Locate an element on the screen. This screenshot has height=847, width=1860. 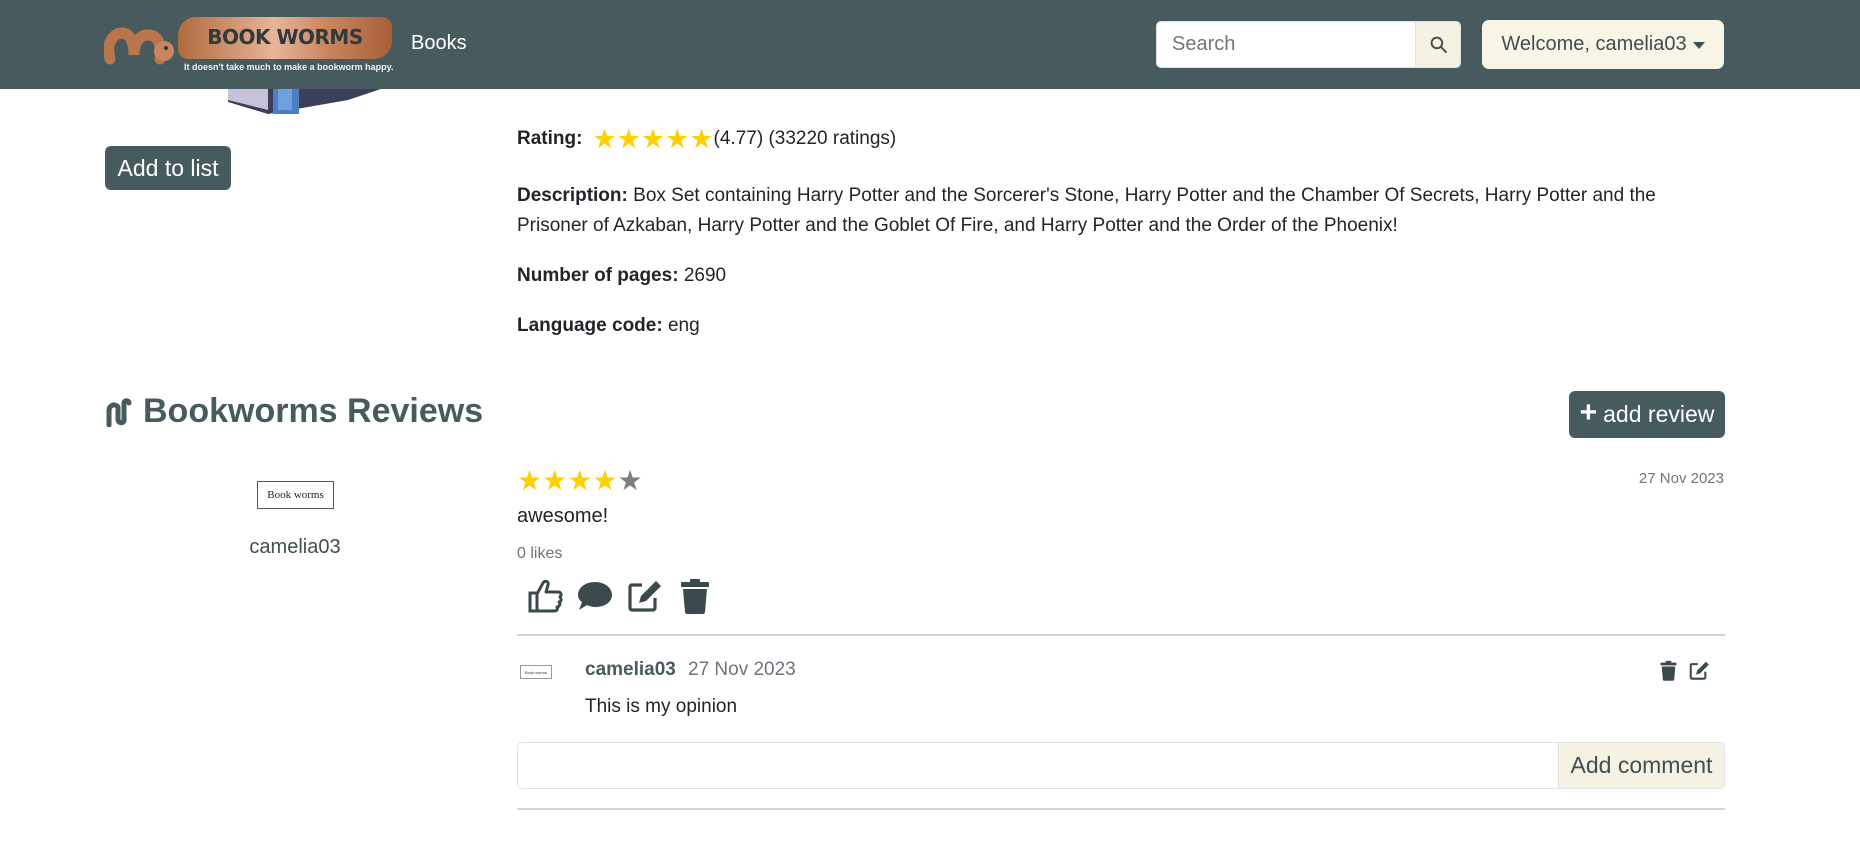
comment-actions is located at coordinates (1685, 673).